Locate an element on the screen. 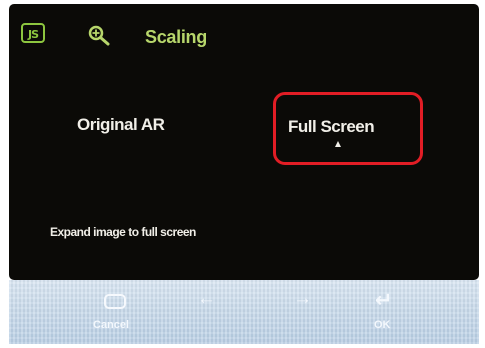 The image size is (485, 348). option-description: Expand image to full screen is located at coordinates (123, 232).